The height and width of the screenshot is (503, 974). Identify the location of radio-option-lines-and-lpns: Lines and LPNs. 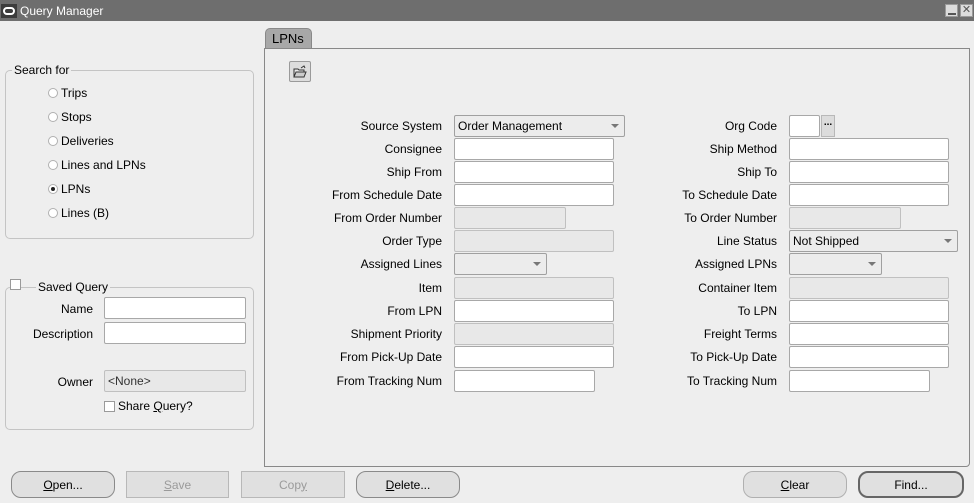
(97, 165).